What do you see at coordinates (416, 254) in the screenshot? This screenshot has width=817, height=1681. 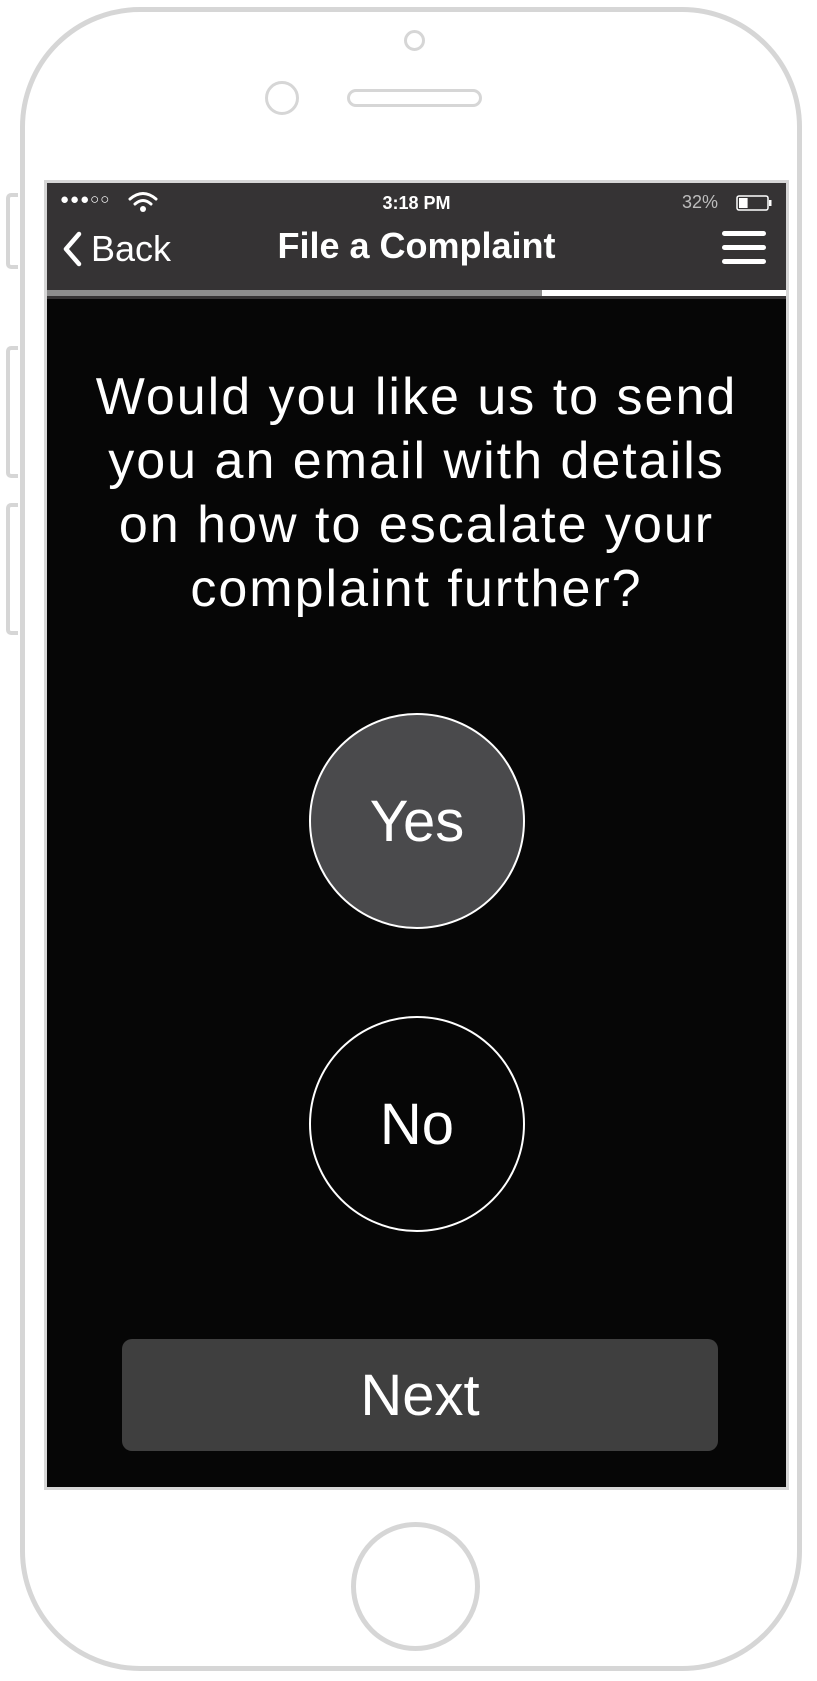 I see `navigation-bar: Back File a Complaint` at bounding box center [416, 254].